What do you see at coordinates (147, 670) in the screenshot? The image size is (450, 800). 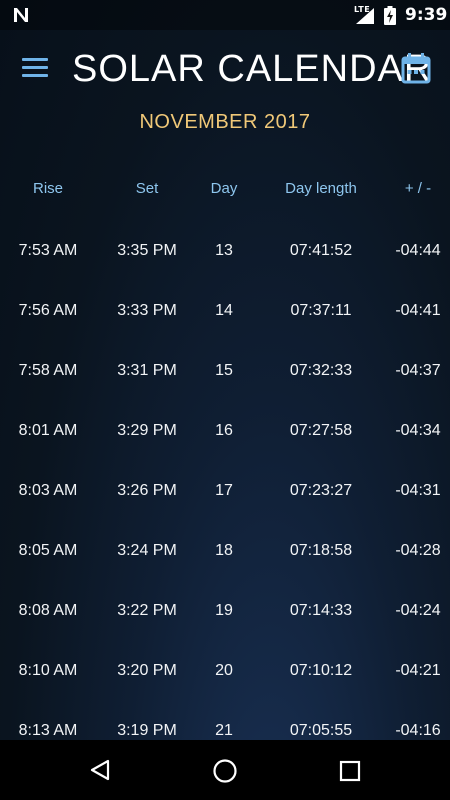 I see `sunset-time: 3:20 PM` at bounding box center [147, 670].